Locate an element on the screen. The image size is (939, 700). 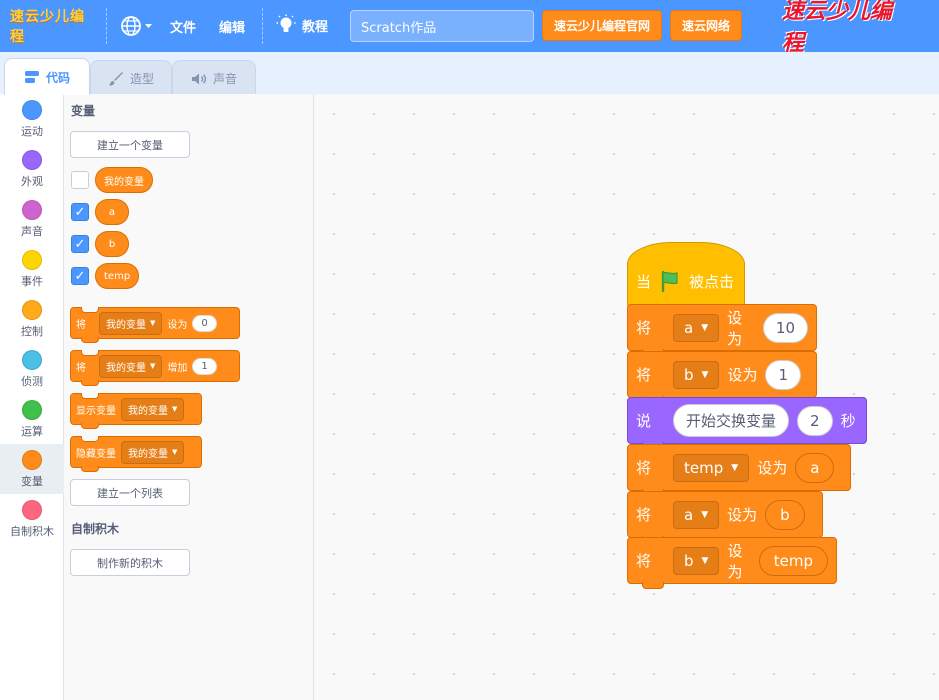
block-op: 增加 is located at coordinates (177, 368).